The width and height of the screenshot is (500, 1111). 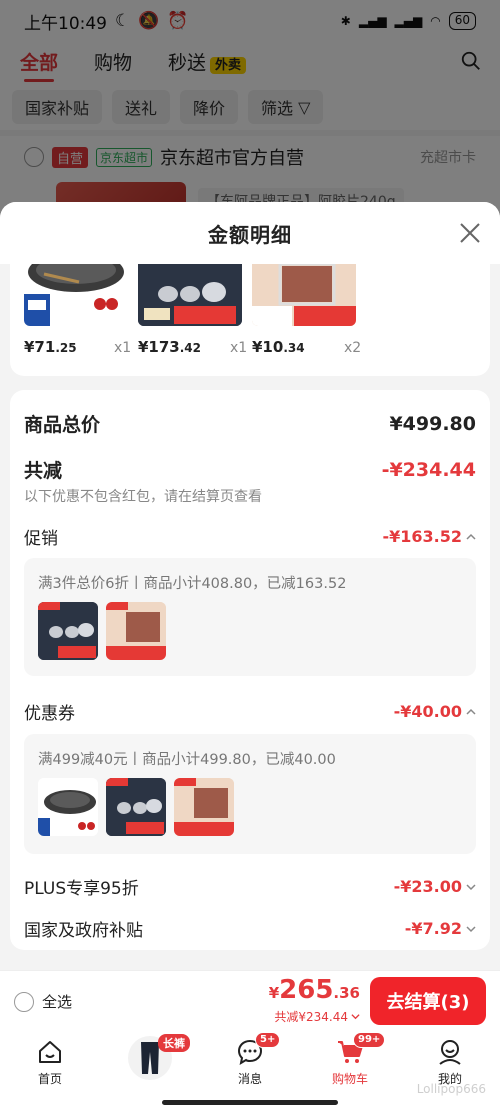 I want to click on close-icon, so click(x=470, y=233).